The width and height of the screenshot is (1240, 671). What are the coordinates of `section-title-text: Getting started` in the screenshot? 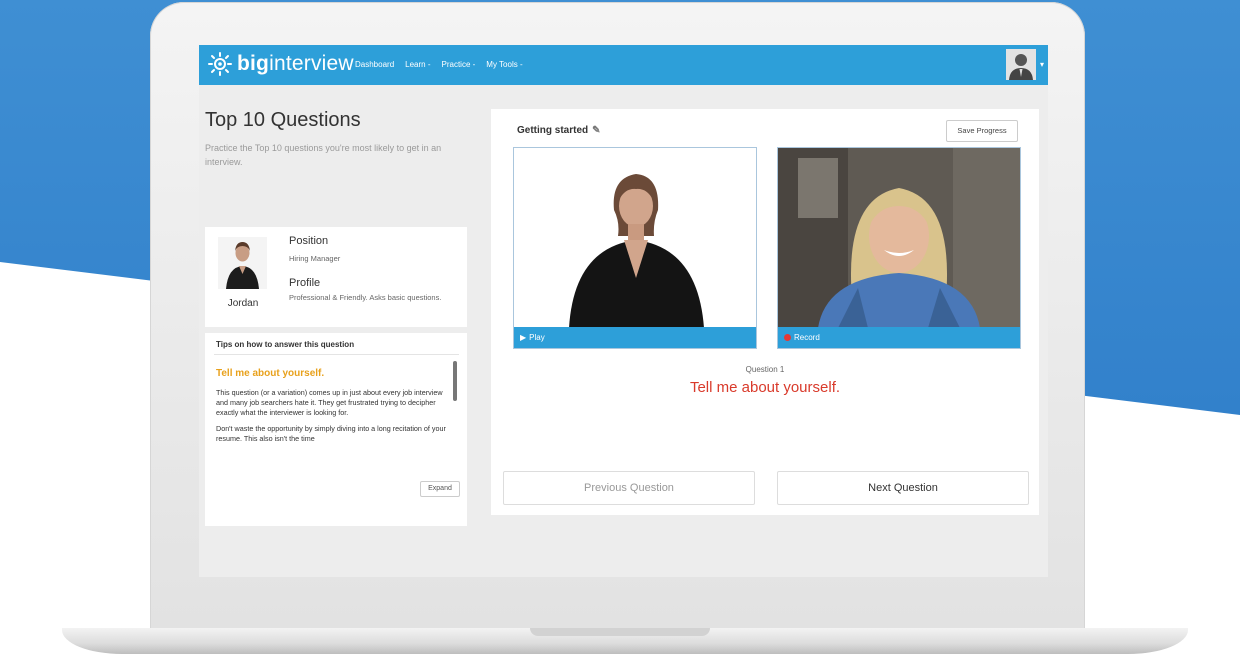 It's located at (553, 130).